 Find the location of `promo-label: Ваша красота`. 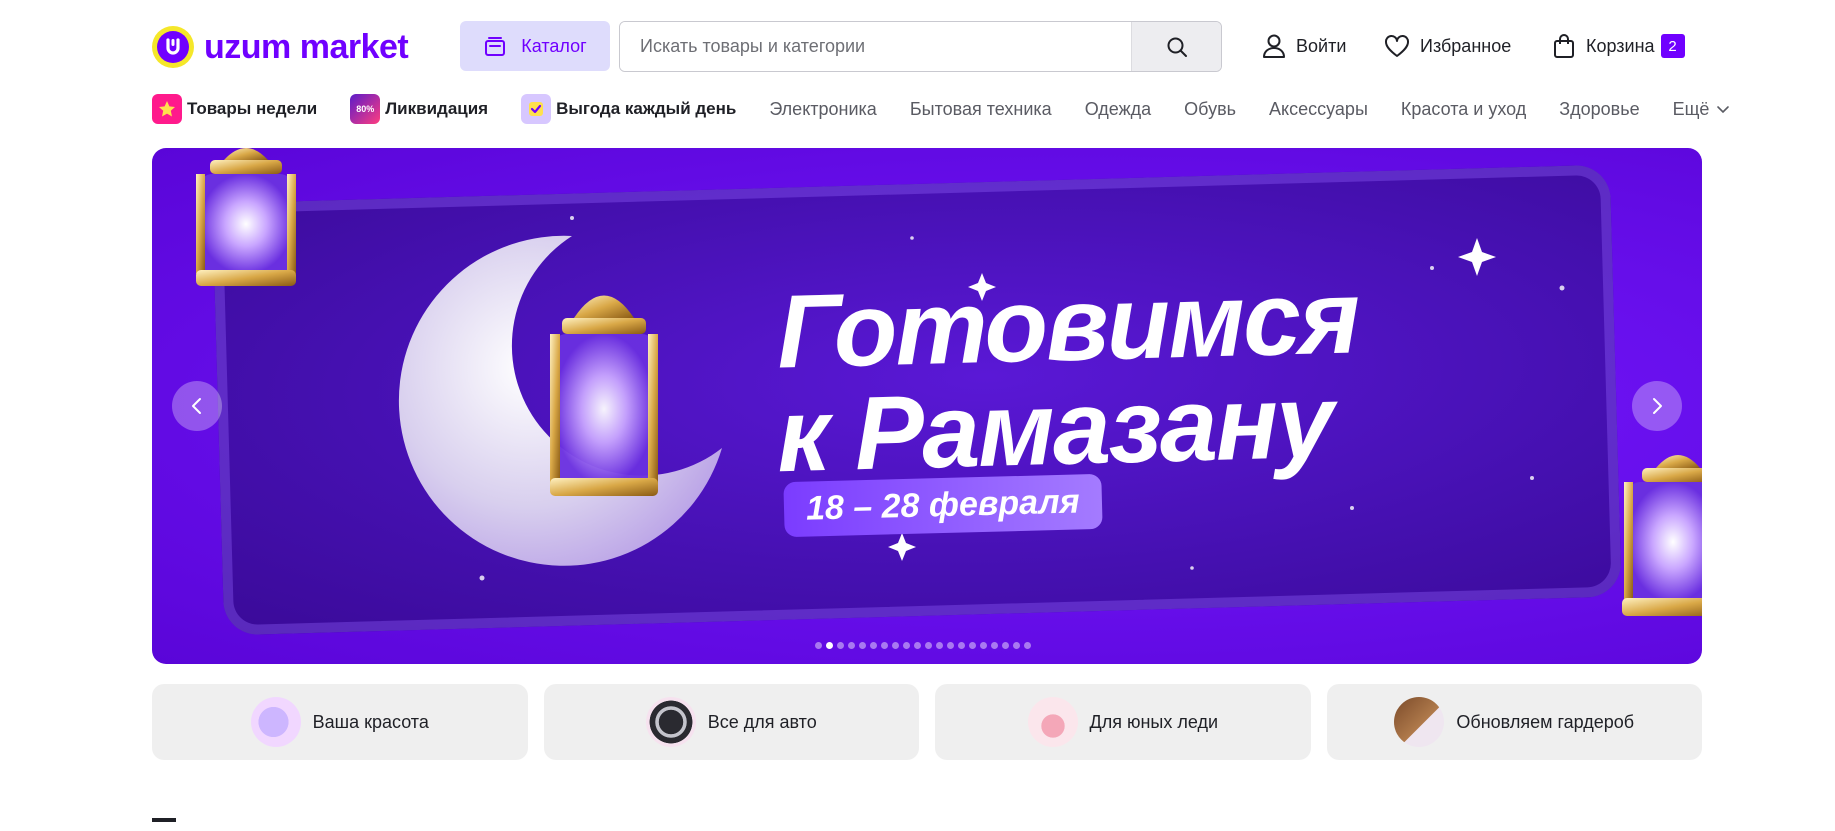

promo-label: Ваша красота is located at coordinates (370, 721).